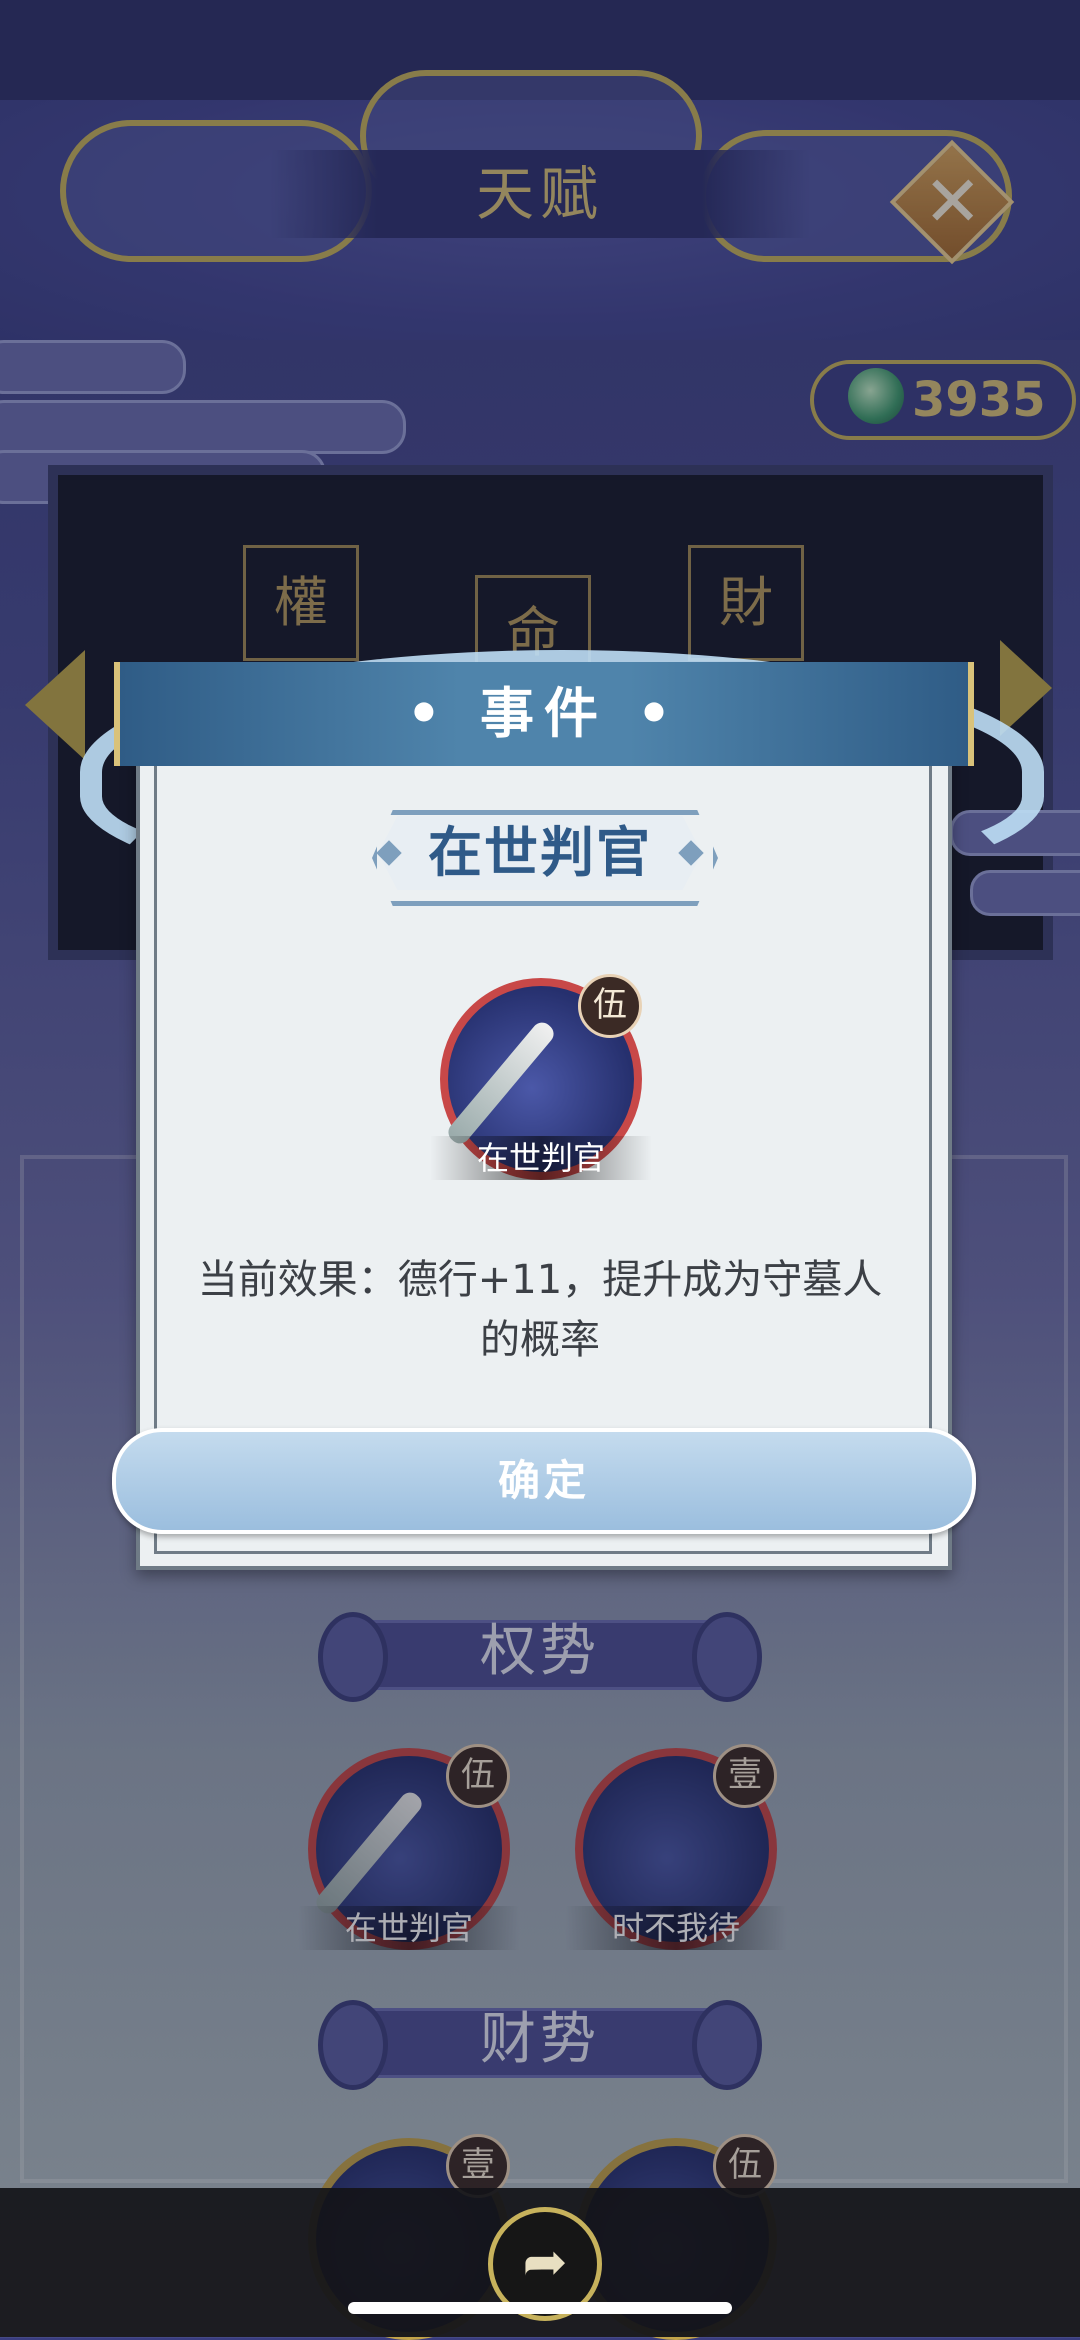  I want to click on share-icon: ➦, so click(545, 2261).